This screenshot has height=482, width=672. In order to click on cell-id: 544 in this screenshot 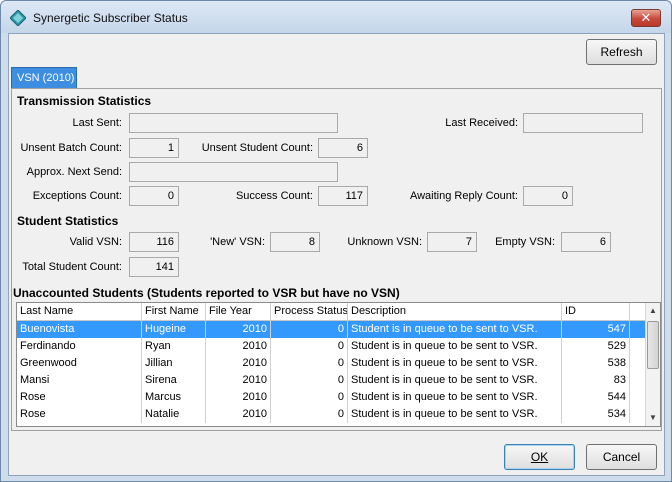, I will do `click(596, 397)`.